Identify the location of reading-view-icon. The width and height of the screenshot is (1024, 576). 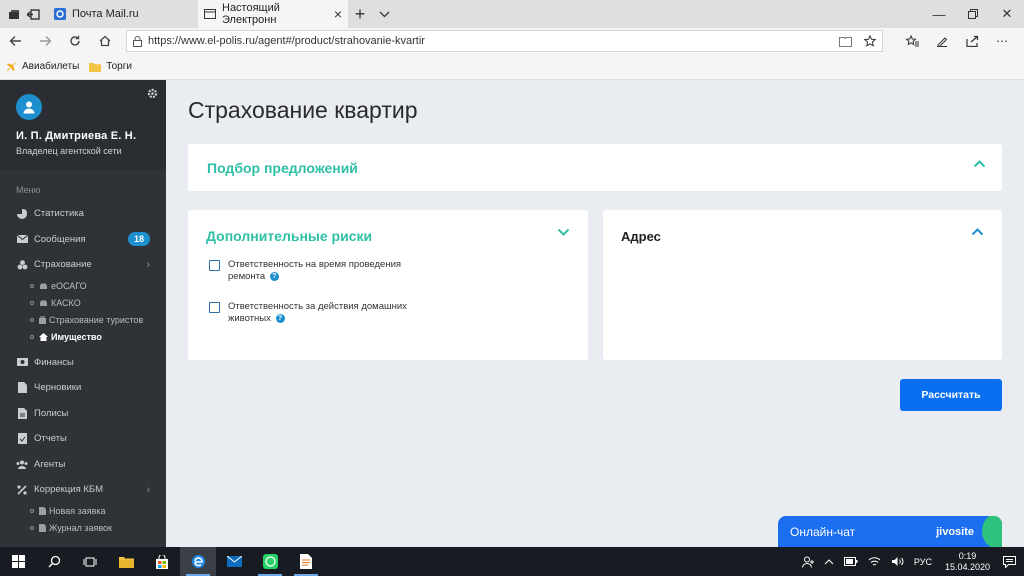
(845, 41).